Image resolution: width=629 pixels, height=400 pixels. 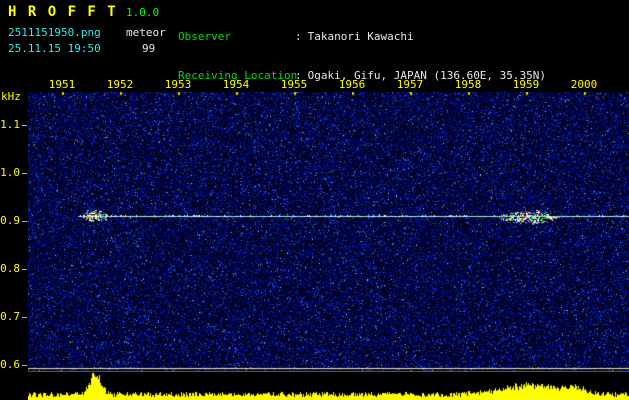 I want to click on info-label-observer: Observer, so click(x=204, y=36).